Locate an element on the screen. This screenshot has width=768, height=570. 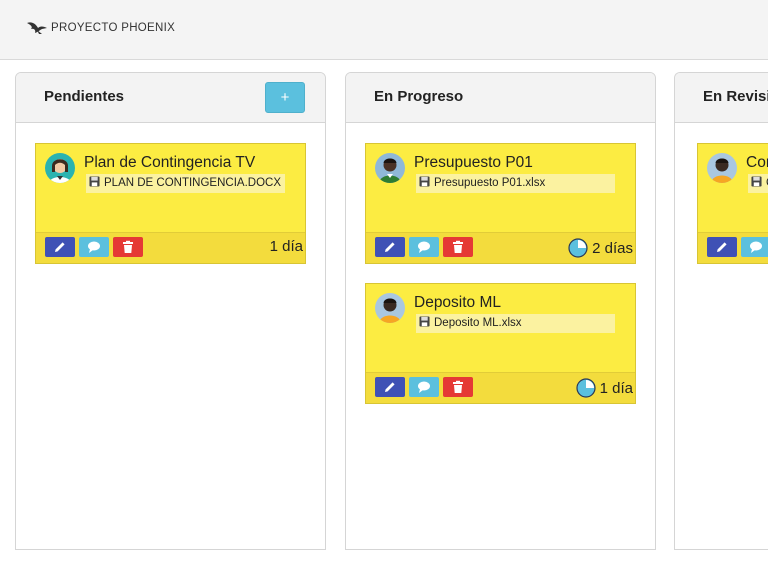
attachment-link: PLAN DE CONTINGENCIA.DOCX is located at coordinates (185, 183).